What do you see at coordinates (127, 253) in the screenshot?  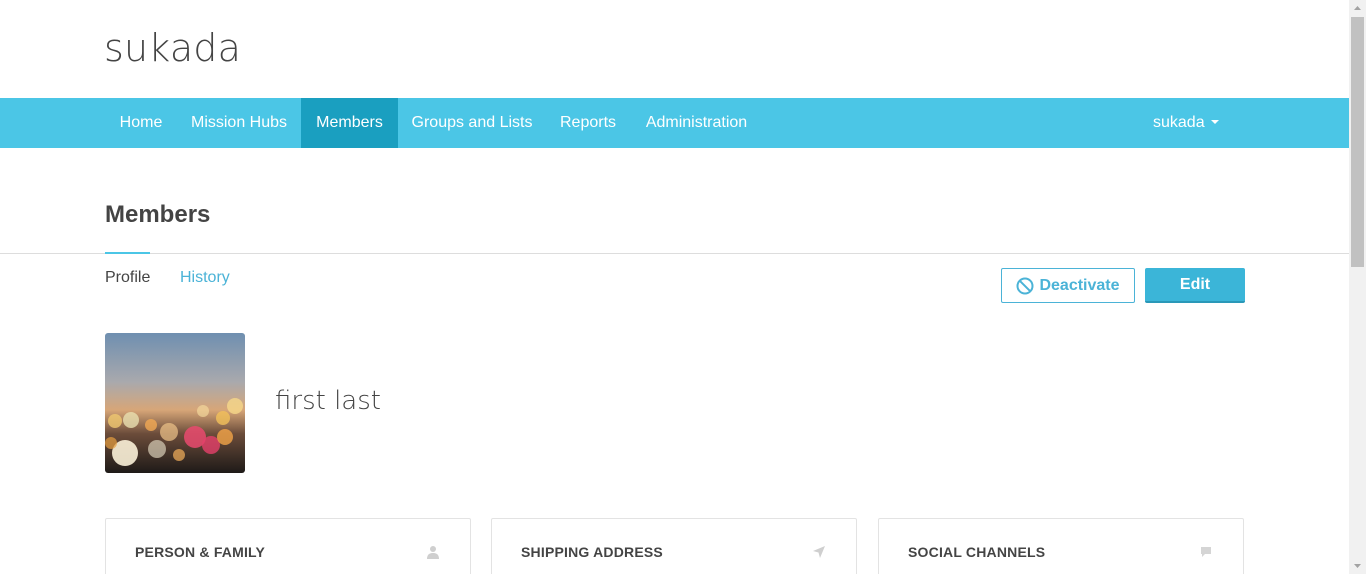 I see `title-underline` at bounding box center [127, 253].